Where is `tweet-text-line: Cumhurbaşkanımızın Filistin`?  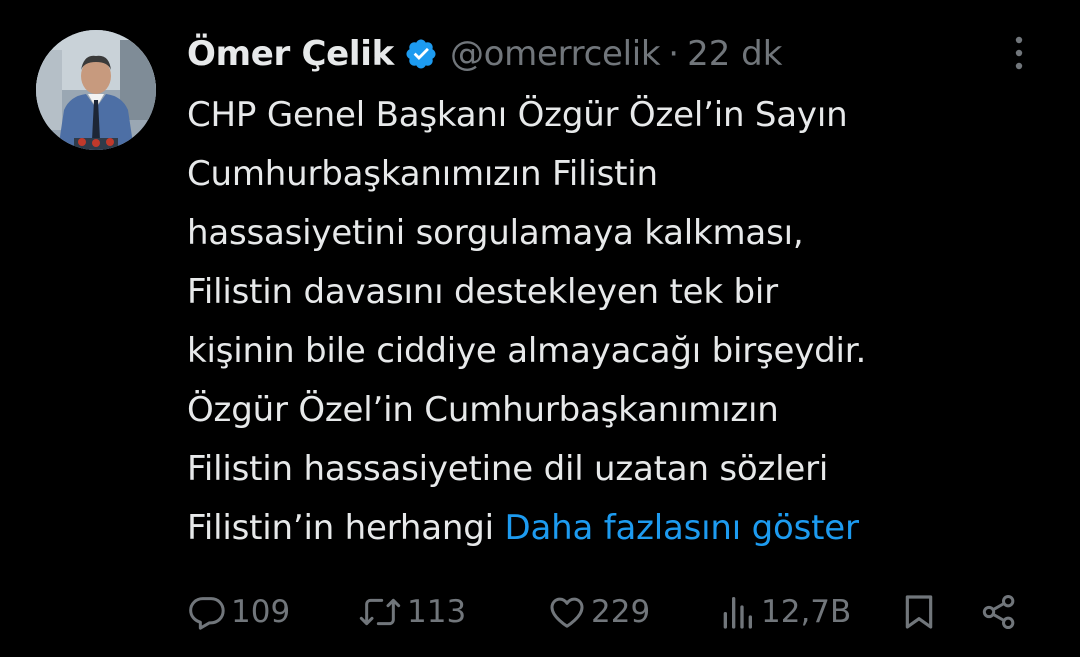
tweet-text-line: Cumhurbaşkanımızın Filistin is located at coordinates (422, 174).